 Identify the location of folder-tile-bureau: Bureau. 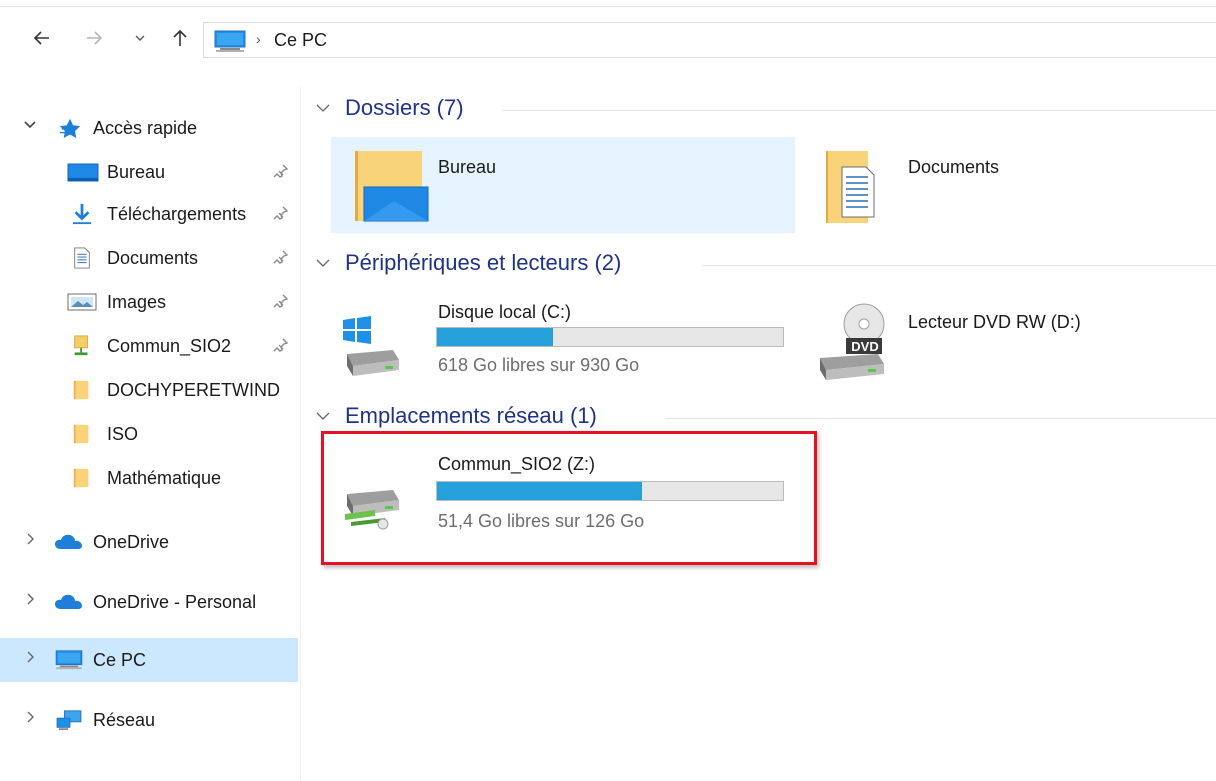
(563, 185).